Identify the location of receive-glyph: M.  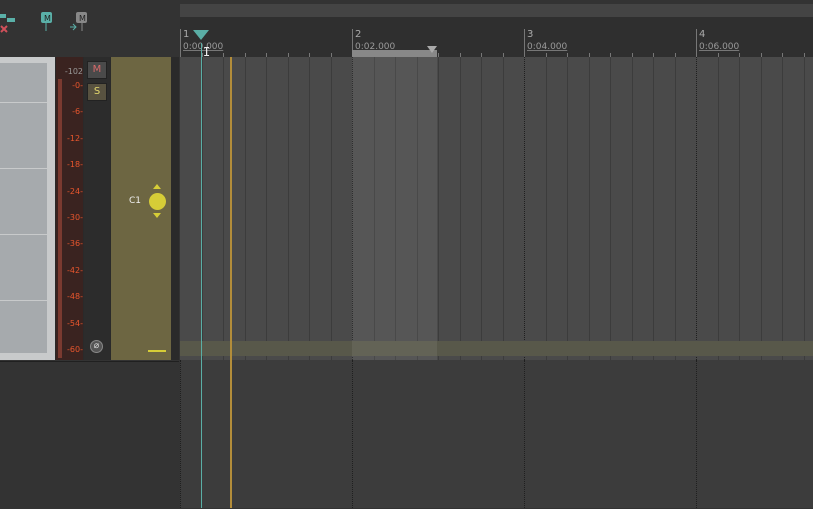
(82, 18).